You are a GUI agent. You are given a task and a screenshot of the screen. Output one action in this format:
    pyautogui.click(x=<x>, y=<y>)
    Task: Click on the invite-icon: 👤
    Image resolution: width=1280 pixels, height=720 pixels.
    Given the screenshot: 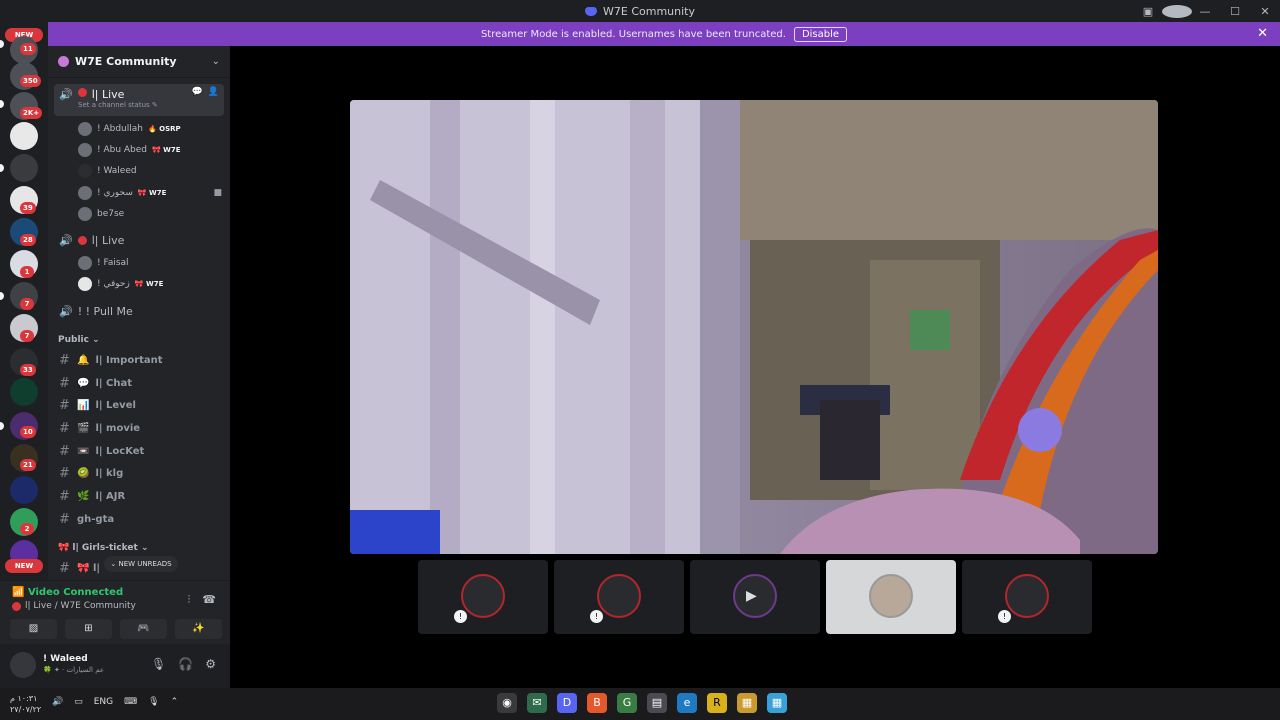 What is the action you would take?
    pyautogui.click(x=213, y=92)
    